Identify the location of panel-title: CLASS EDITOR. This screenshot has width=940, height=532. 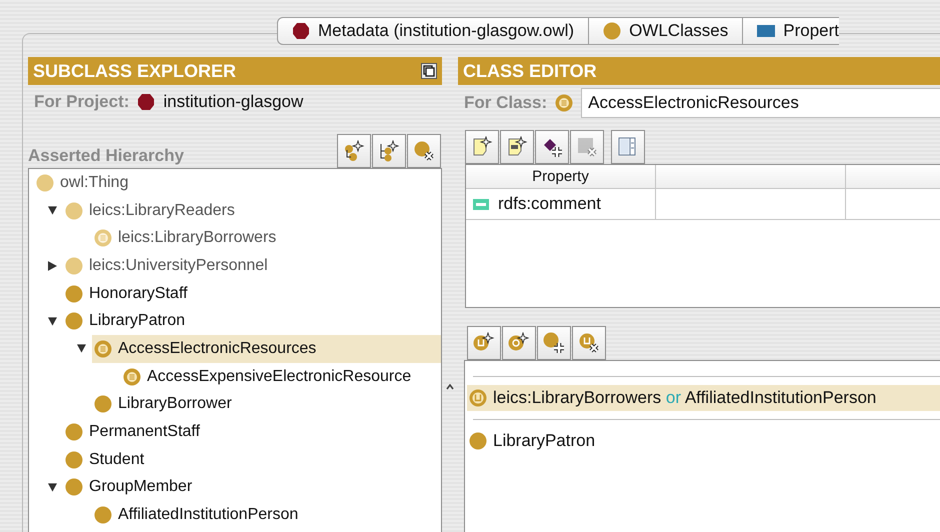
(530, 71).